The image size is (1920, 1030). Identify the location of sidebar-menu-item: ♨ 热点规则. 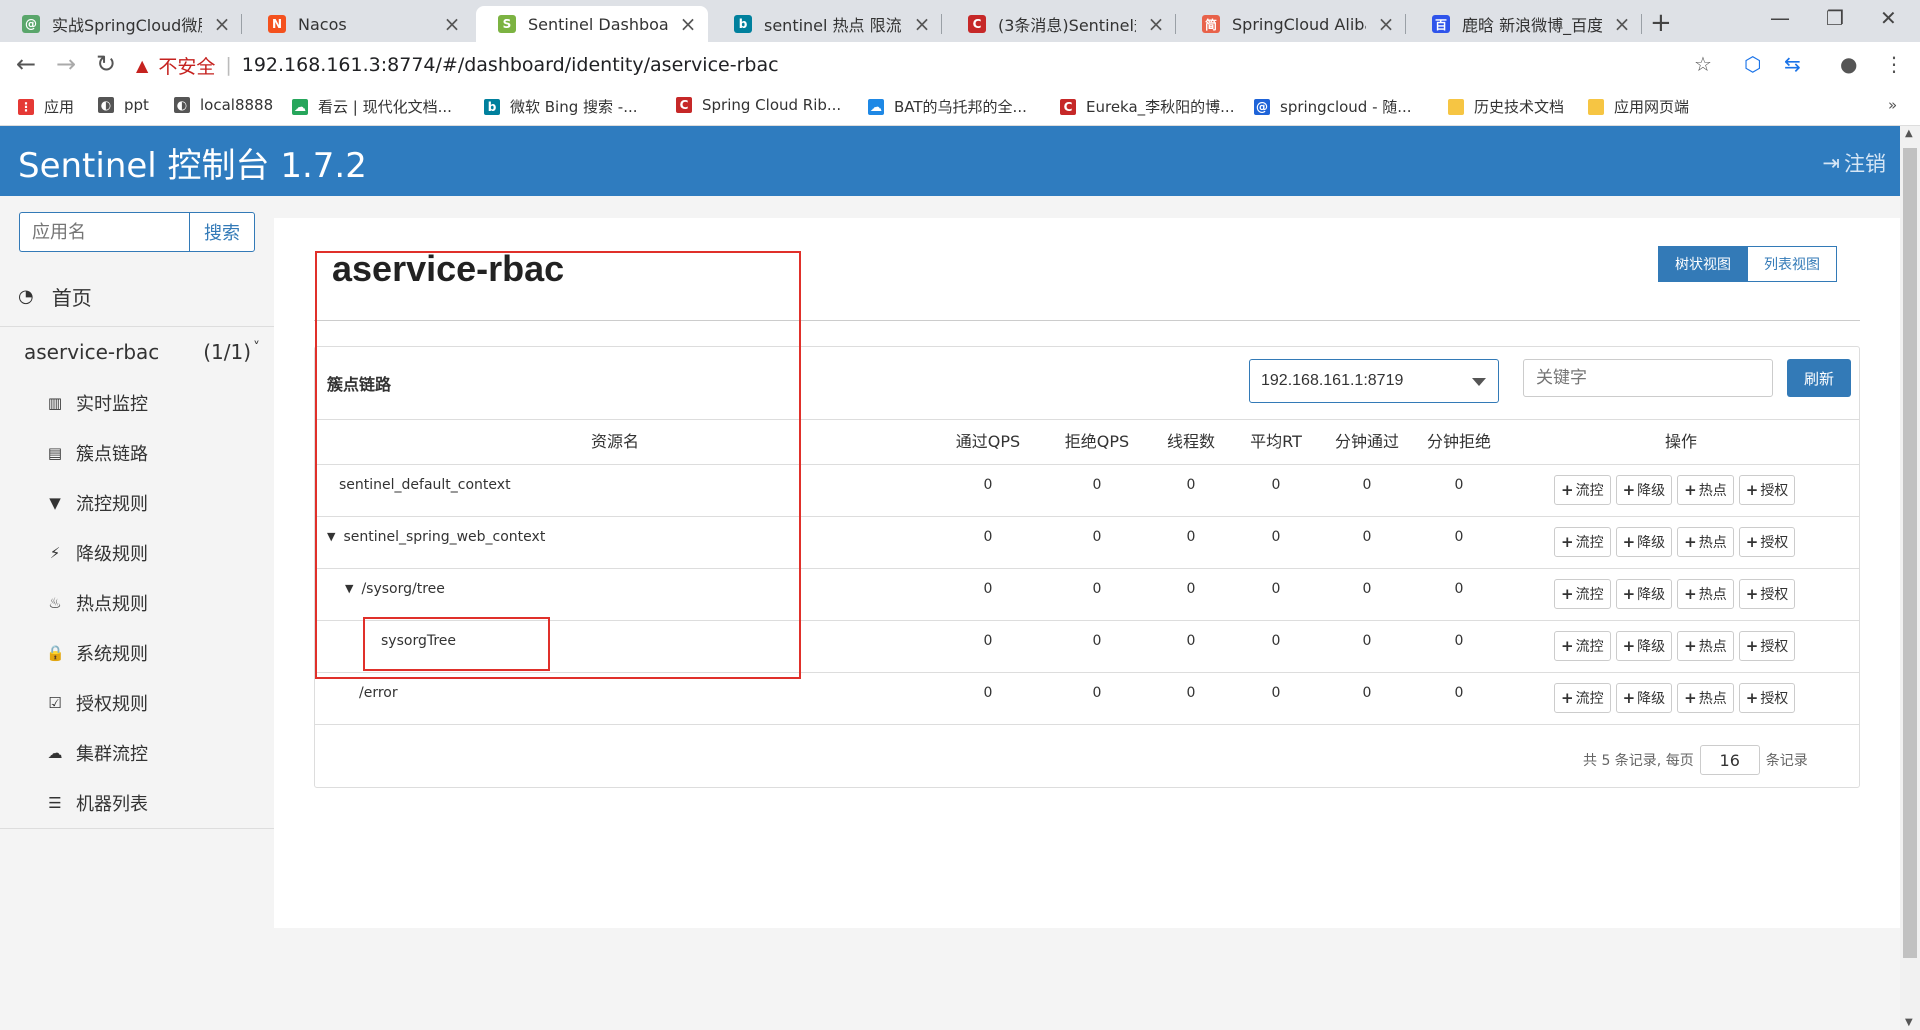
(97, 603).